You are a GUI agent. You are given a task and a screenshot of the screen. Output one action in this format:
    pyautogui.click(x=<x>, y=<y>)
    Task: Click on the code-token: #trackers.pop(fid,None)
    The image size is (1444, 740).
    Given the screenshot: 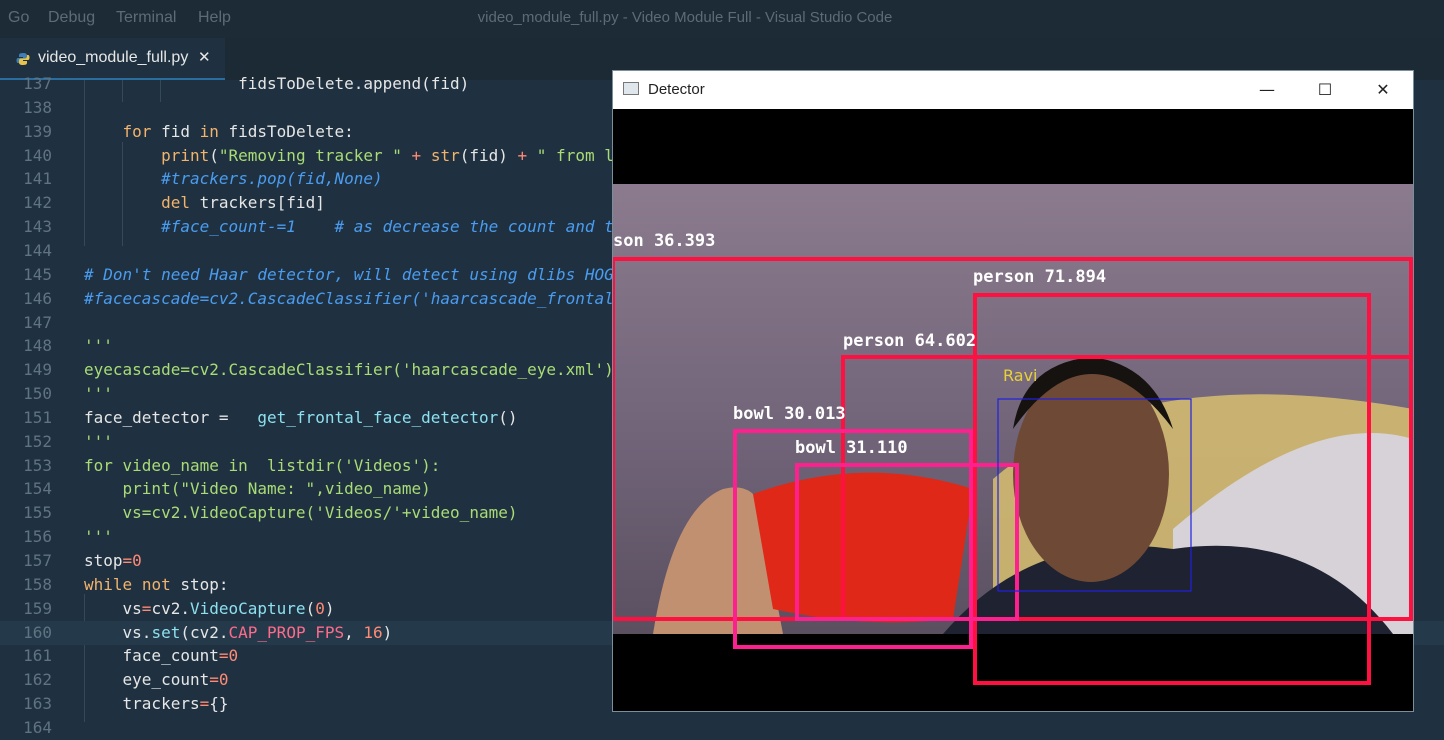 What is the action you would take?
    pyautogui.click(x=233, y=179)
    